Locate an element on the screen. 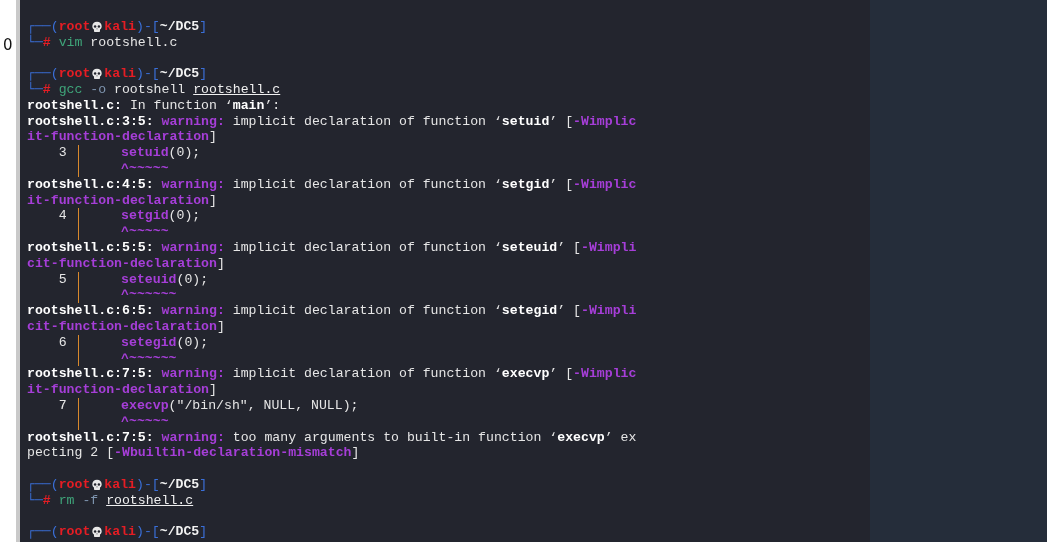 This screenshot has width=1047, height=542. source-code: execvp("/bin/sh", NULL, NULL); is located at coordinates (240, 405).